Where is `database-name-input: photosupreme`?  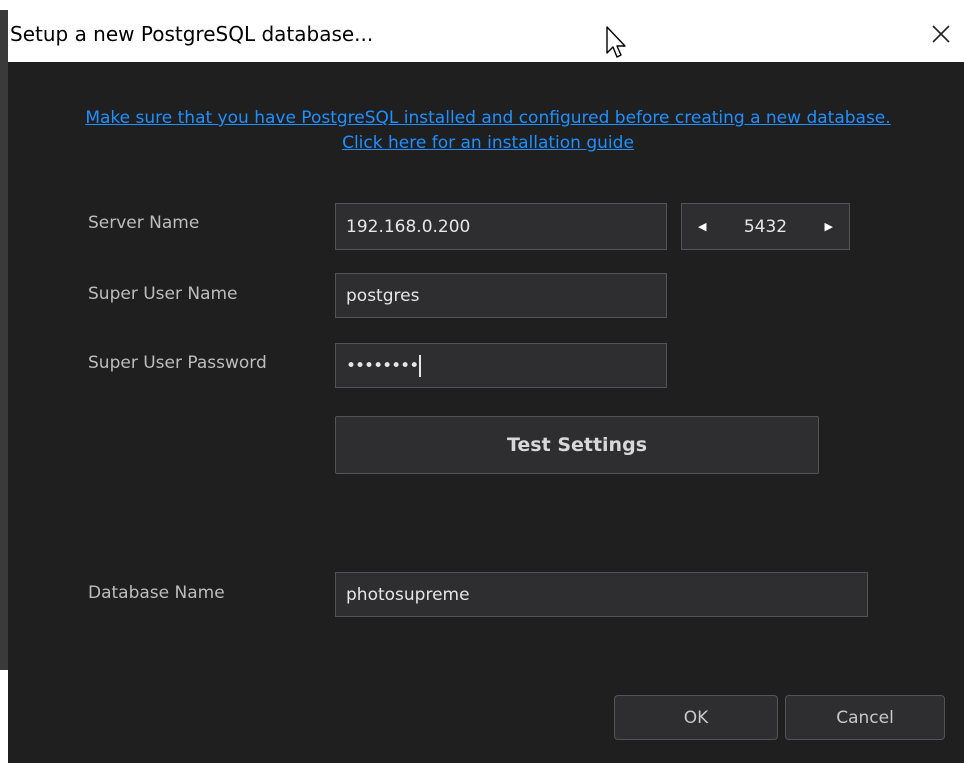
database-name-input: photosupreme is located at coordinates (601, 594).